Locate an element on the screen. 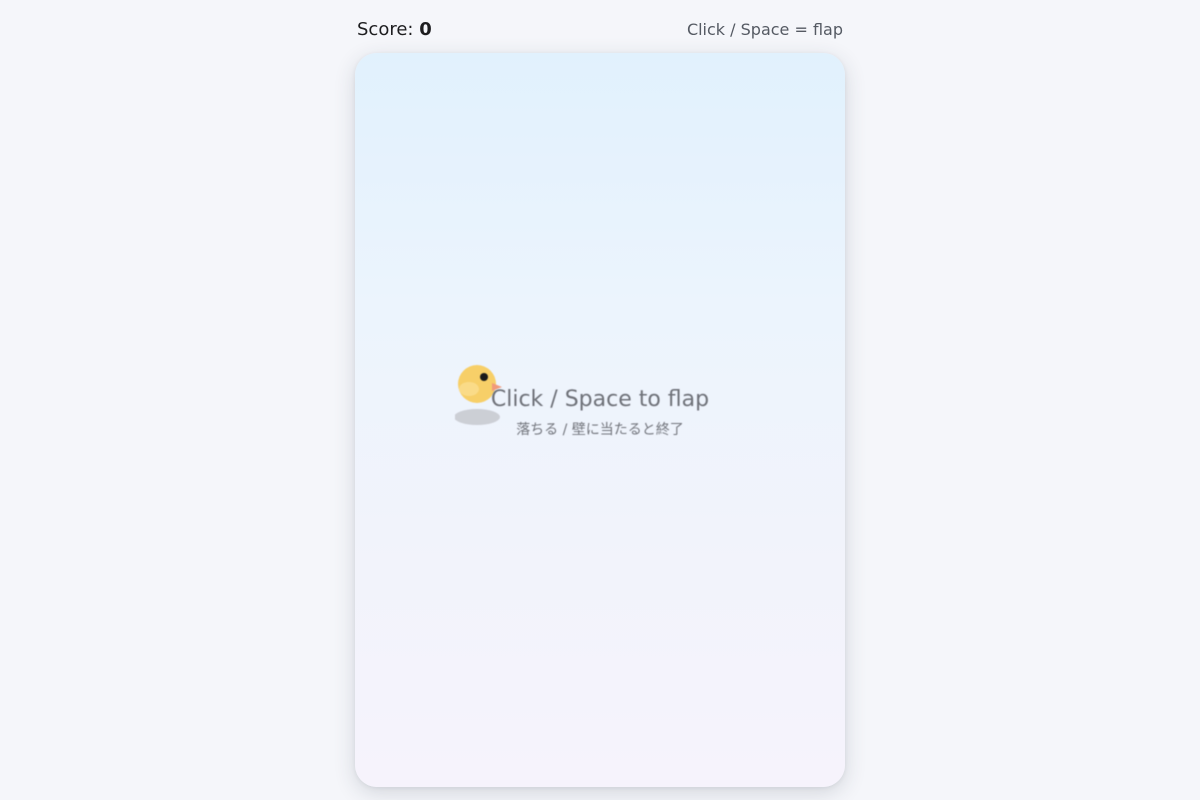  score-label: Score: is located at coordinates (385, 29).